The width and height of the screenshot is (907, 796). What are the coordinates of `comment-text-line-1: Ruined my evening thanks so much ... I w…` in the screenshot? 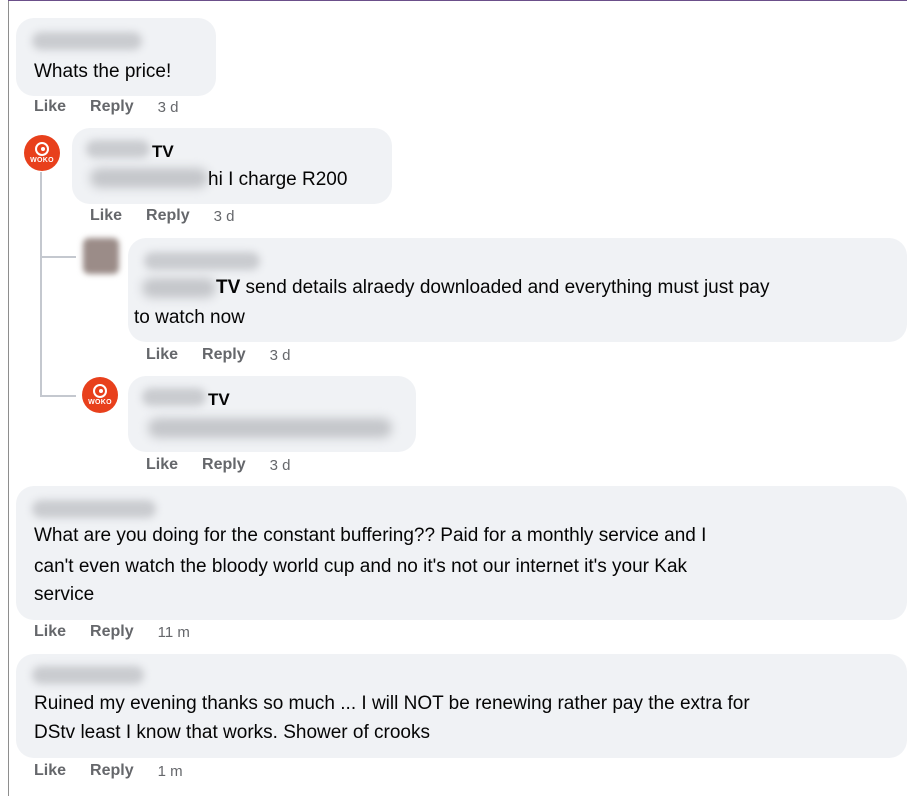 It's located at (392, 703).